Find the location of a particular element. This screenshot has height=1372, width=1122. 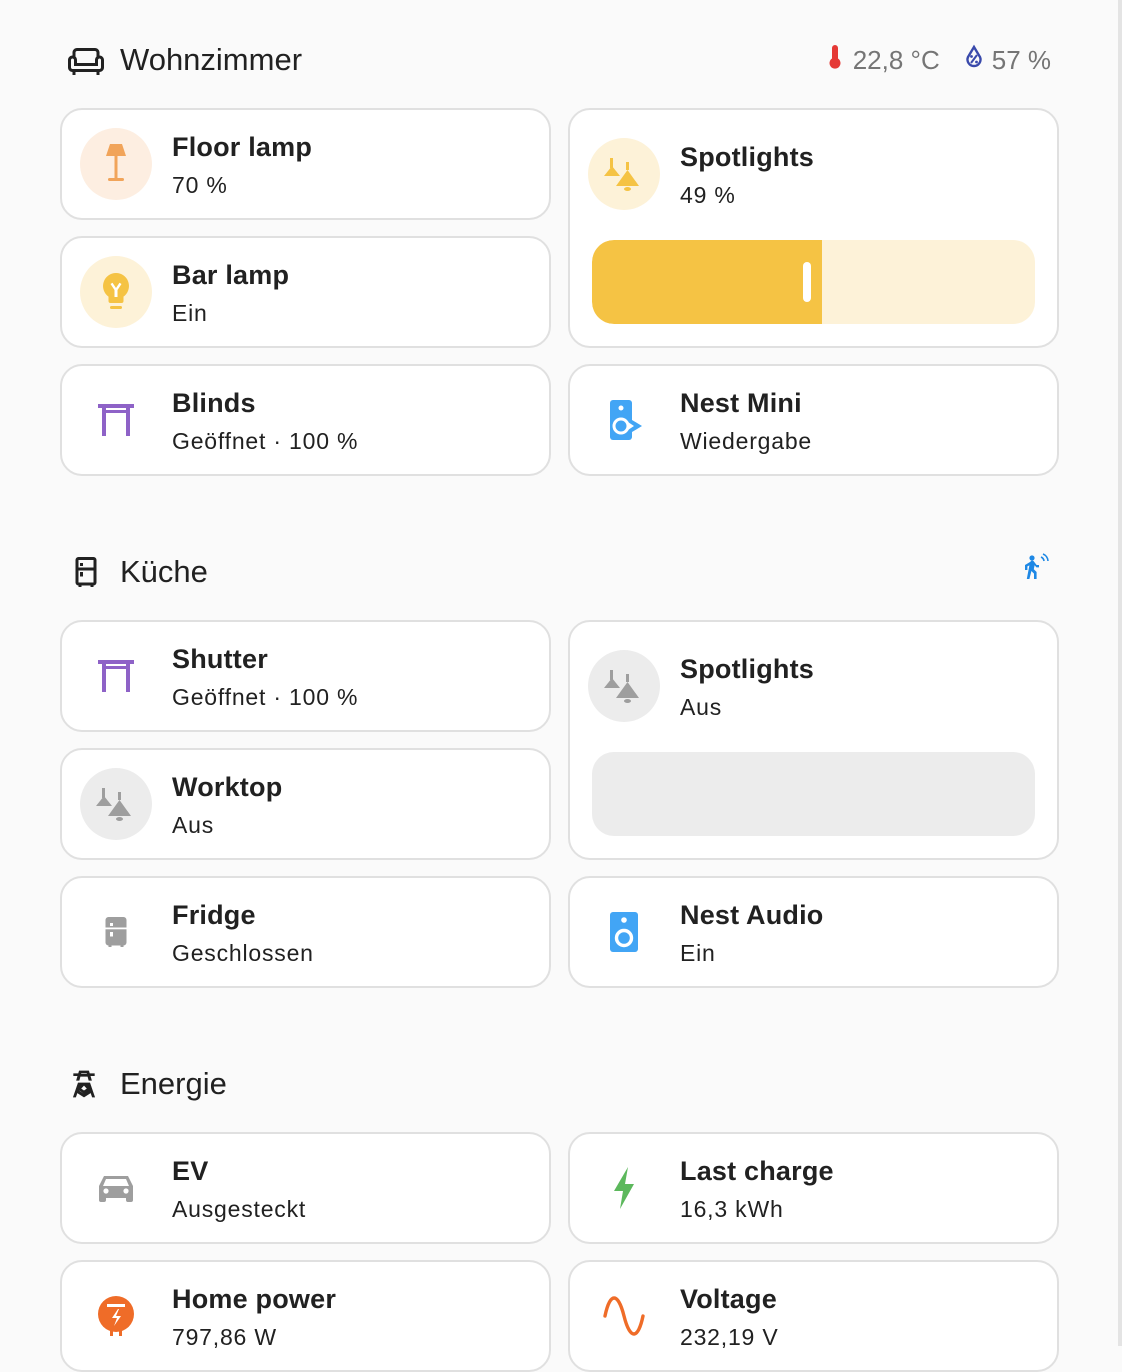

transmission-tower-icon is located at coordinates (88, 1084).